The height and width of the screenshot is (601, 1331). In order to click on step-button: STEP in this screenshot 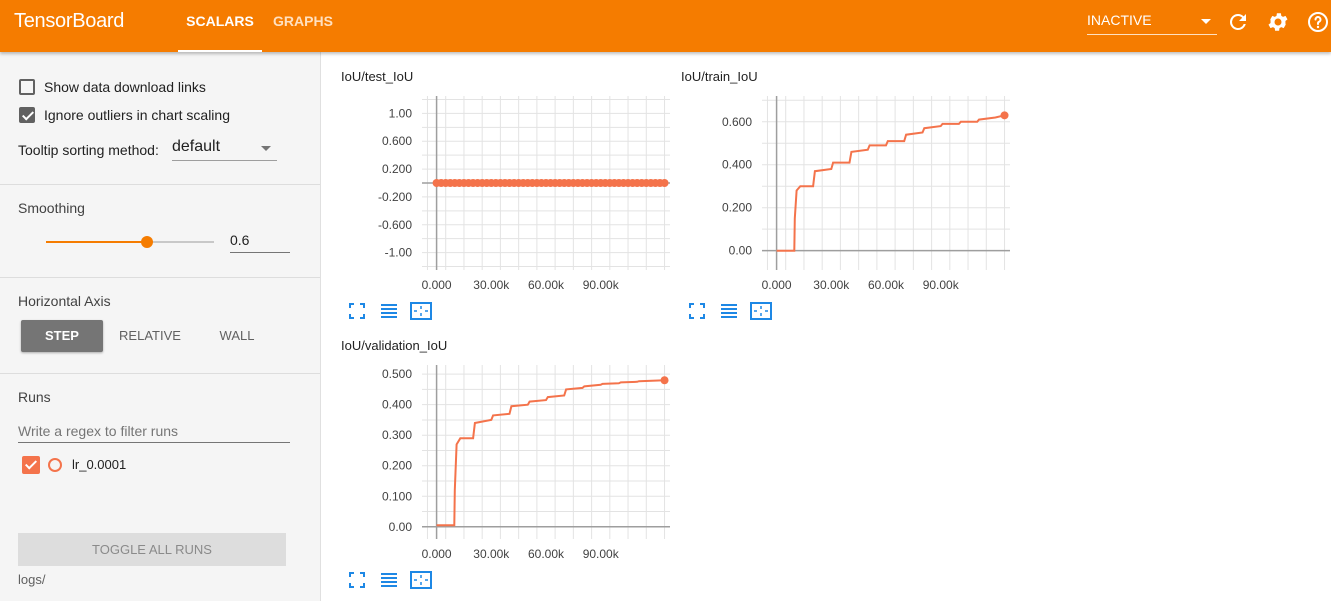, I will do `click(62, 336)`.